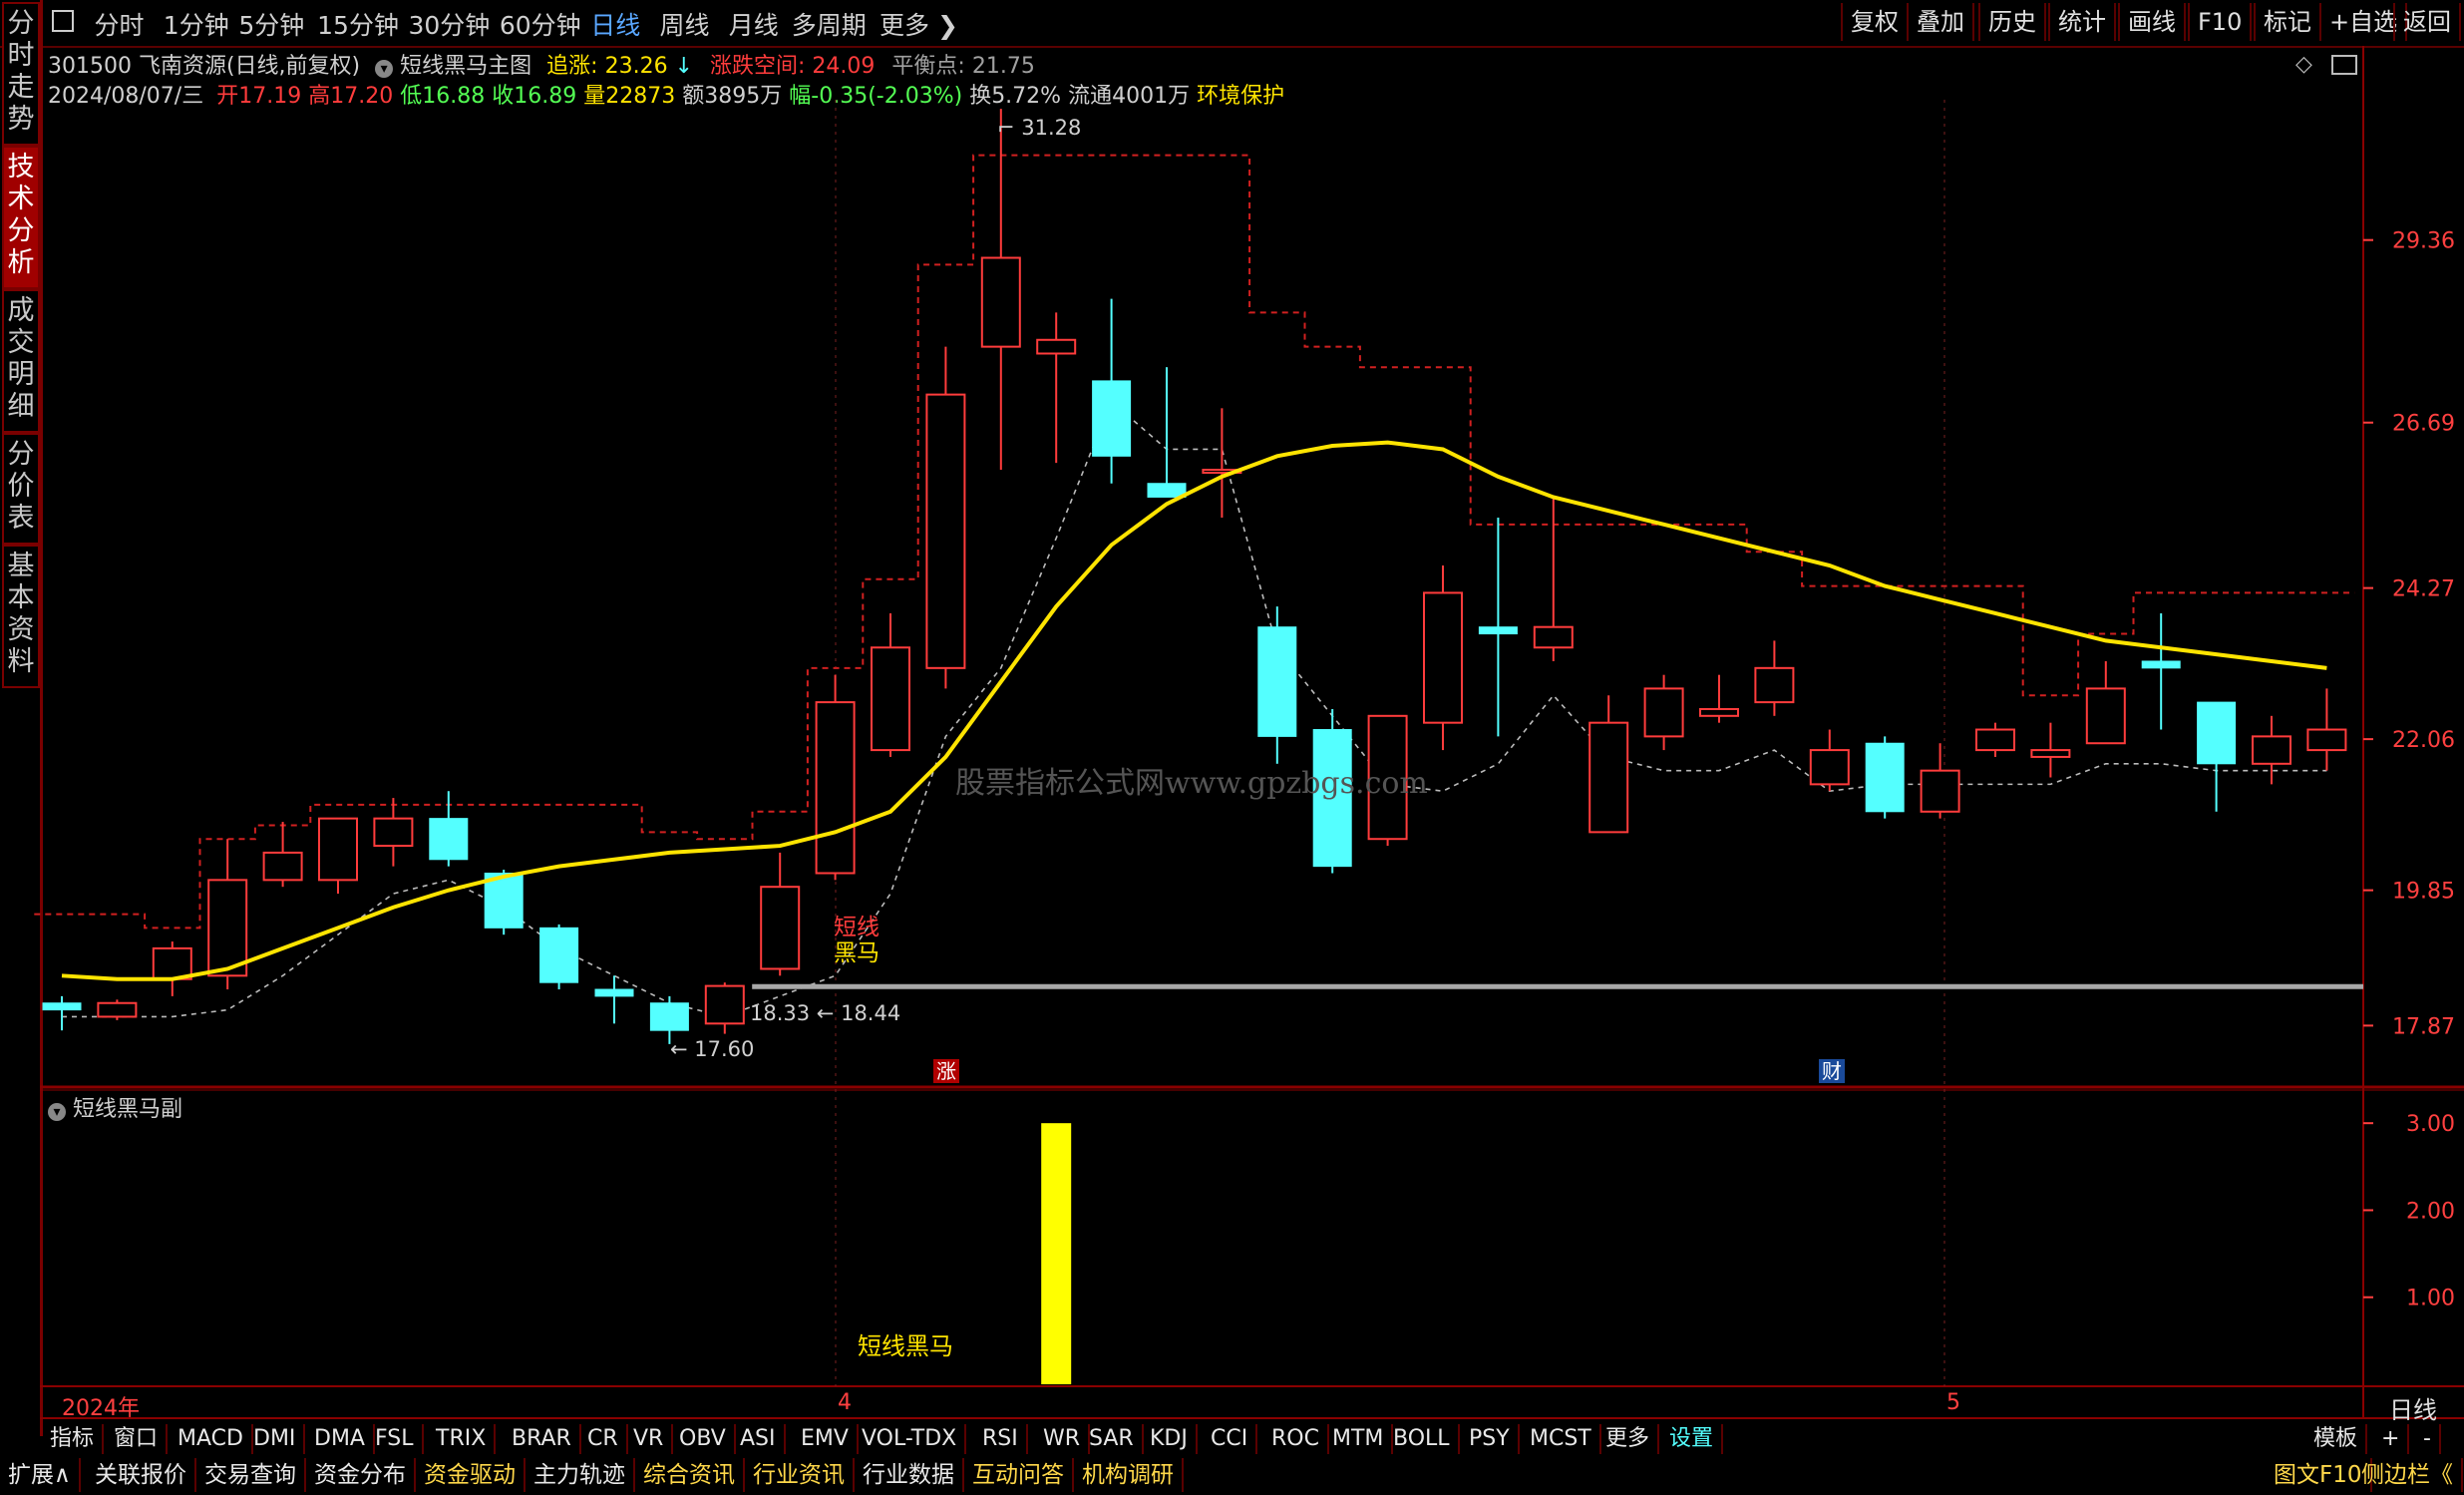 The image size is (2464, 1495). What do you see at coordinates (857, 953) in the screenshot?
I see `signal-text-yellow: 黑马` at bounding box center [857, 953].